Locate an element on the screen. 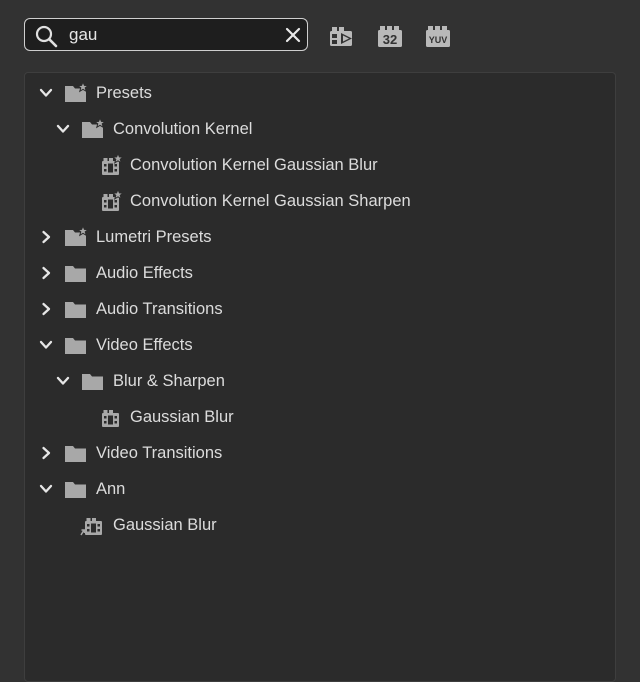  yuv-icon: YUV is located at coordinates (438, 36).